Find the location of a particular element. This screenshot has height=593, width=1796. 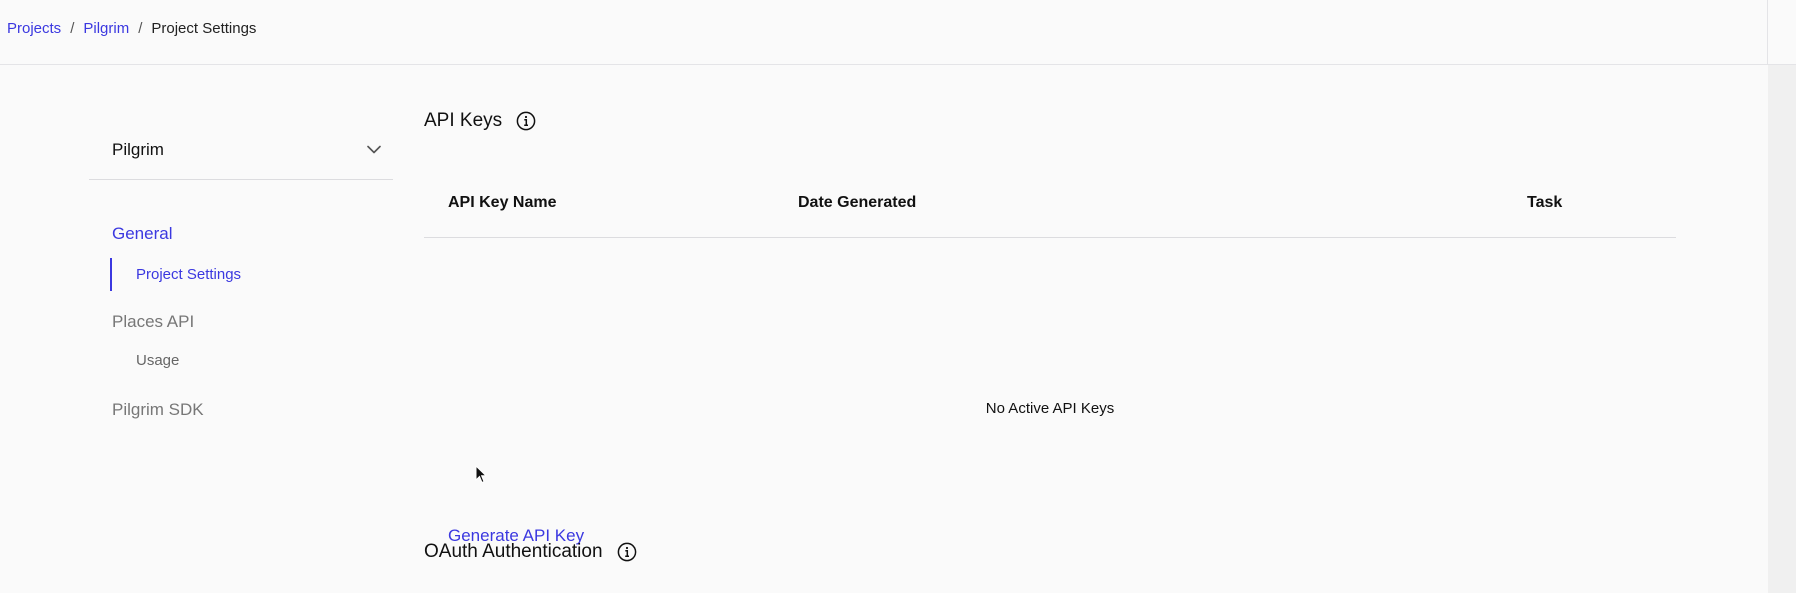

sidebar-item-label: Project Settings is located at coordinates (189, 274).